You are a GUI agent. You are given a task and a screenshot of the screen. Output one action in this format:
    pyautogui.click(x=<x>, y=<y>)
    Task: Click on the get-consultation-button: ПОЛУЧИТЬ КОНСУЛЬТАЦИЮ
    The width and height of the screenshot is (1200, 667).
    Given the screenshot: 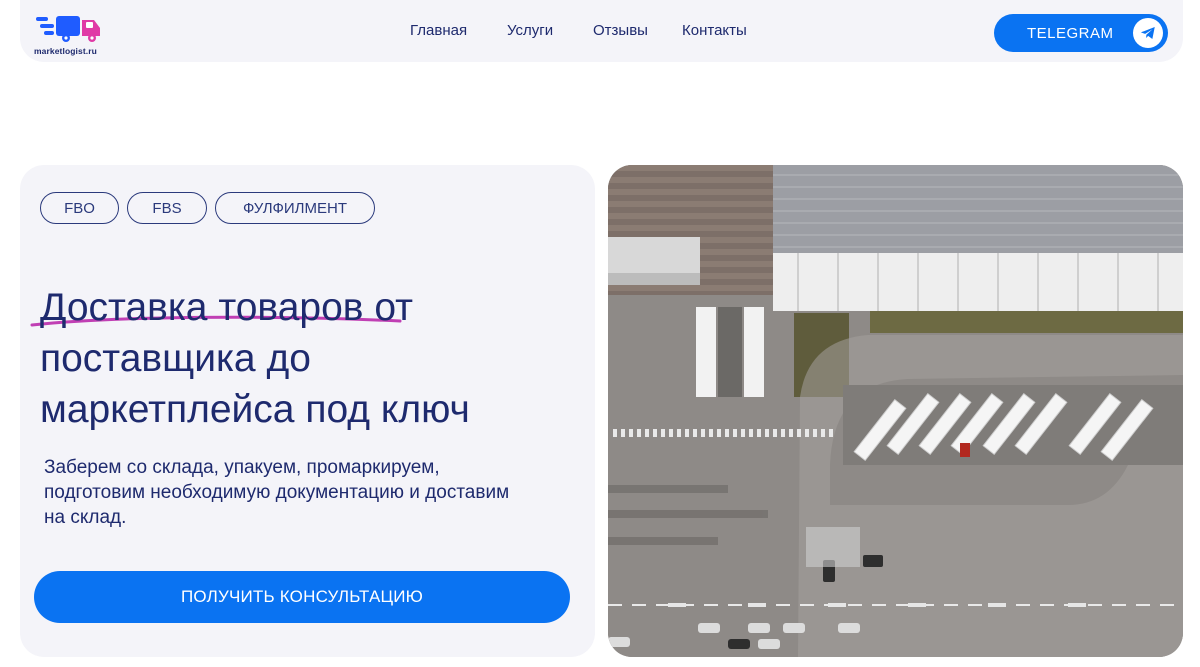 What is the action you would take?
    pyautogui.click(x=302, y=597)
    